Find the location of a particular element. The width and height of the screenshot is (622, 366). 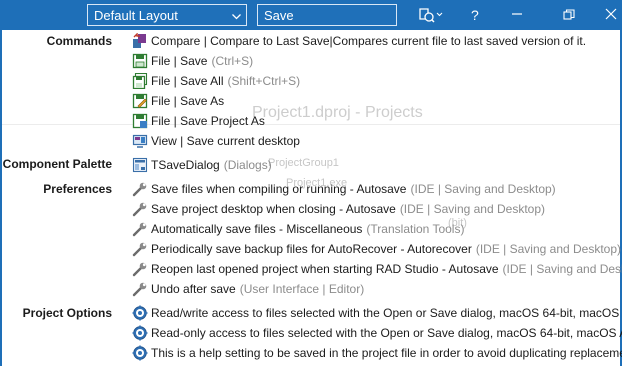

title-bar: Default Layout Save ? is located at coordinates (311, 15).